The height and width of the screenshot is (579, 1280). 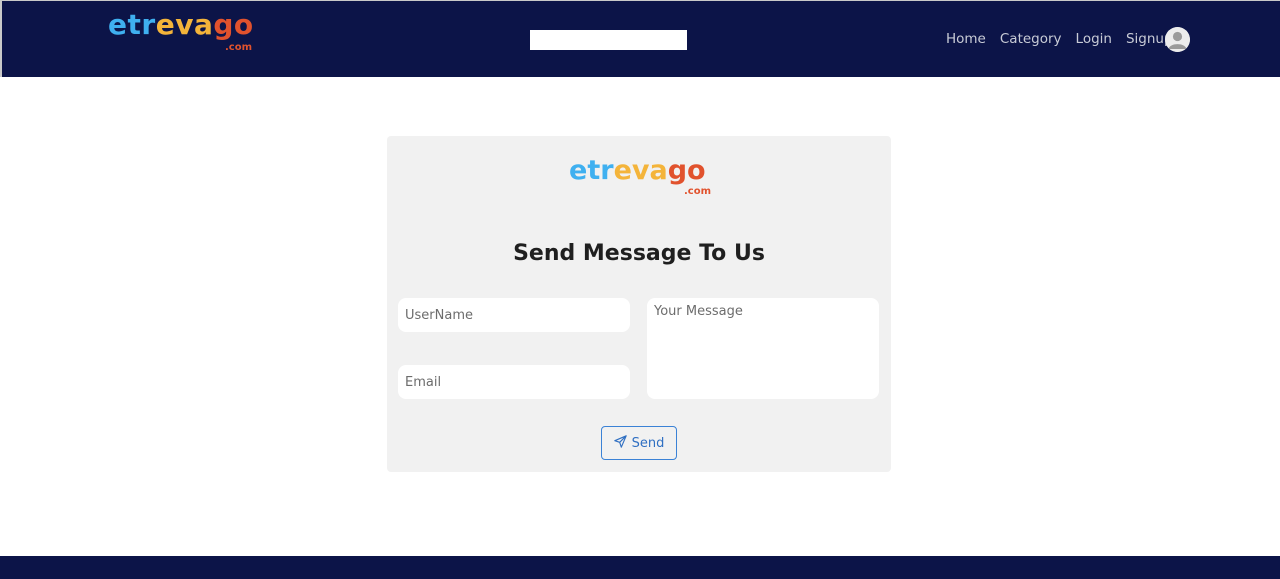 What do you see at coordinates (1066, 39) in the screenshot?
I see `nav-links: Home Category Login Signup` at bounding box center [1066, 39].